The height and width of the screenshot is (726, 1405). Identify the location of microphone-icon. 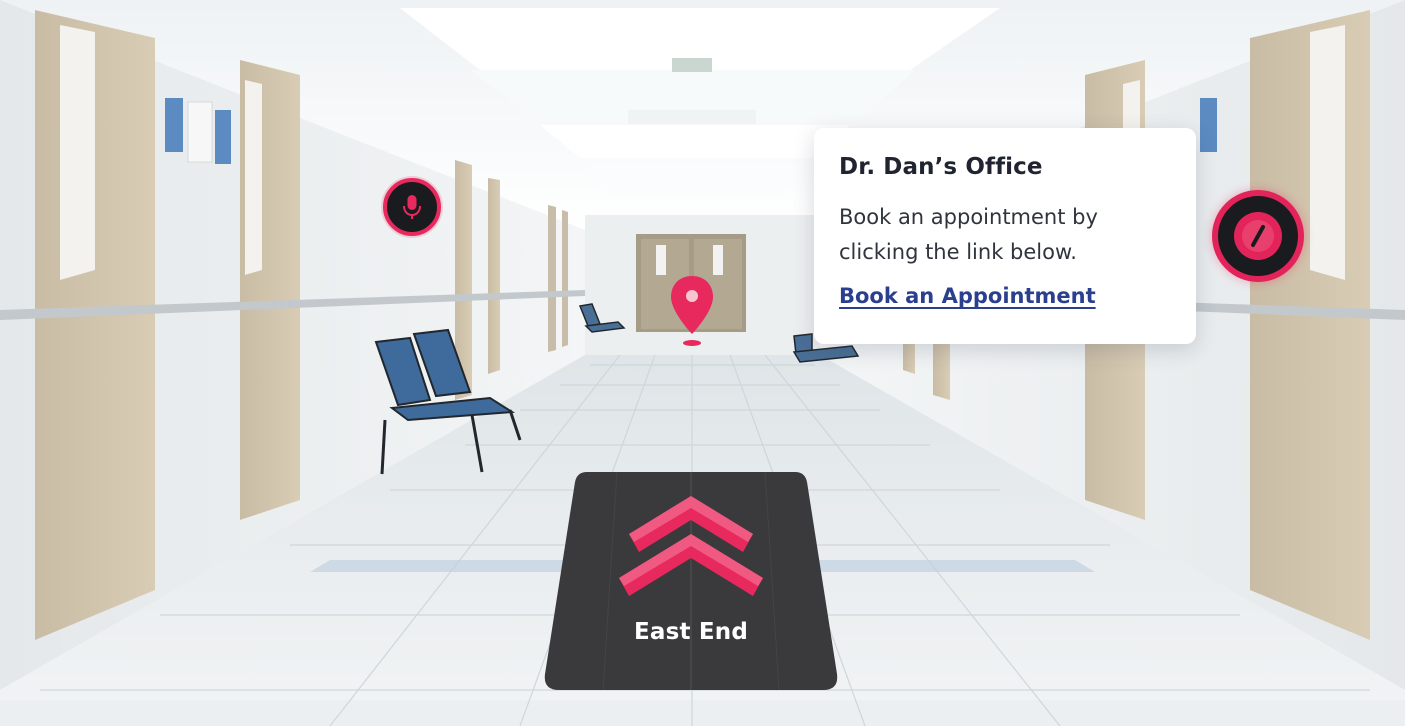
(412, 207).